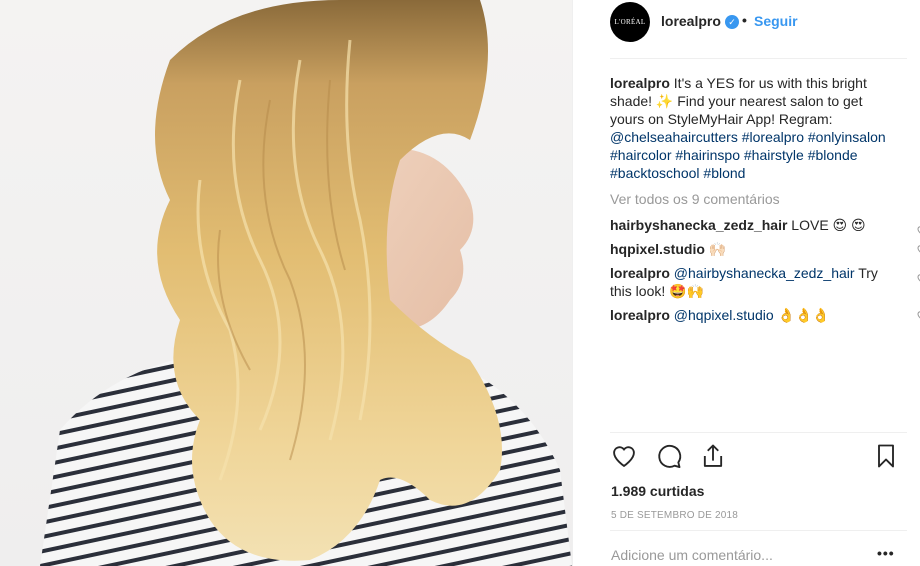 This screenshot has width=920, height=566. I want to click on avatar-logo-text: L'ORÉAL, so click(630, 22).